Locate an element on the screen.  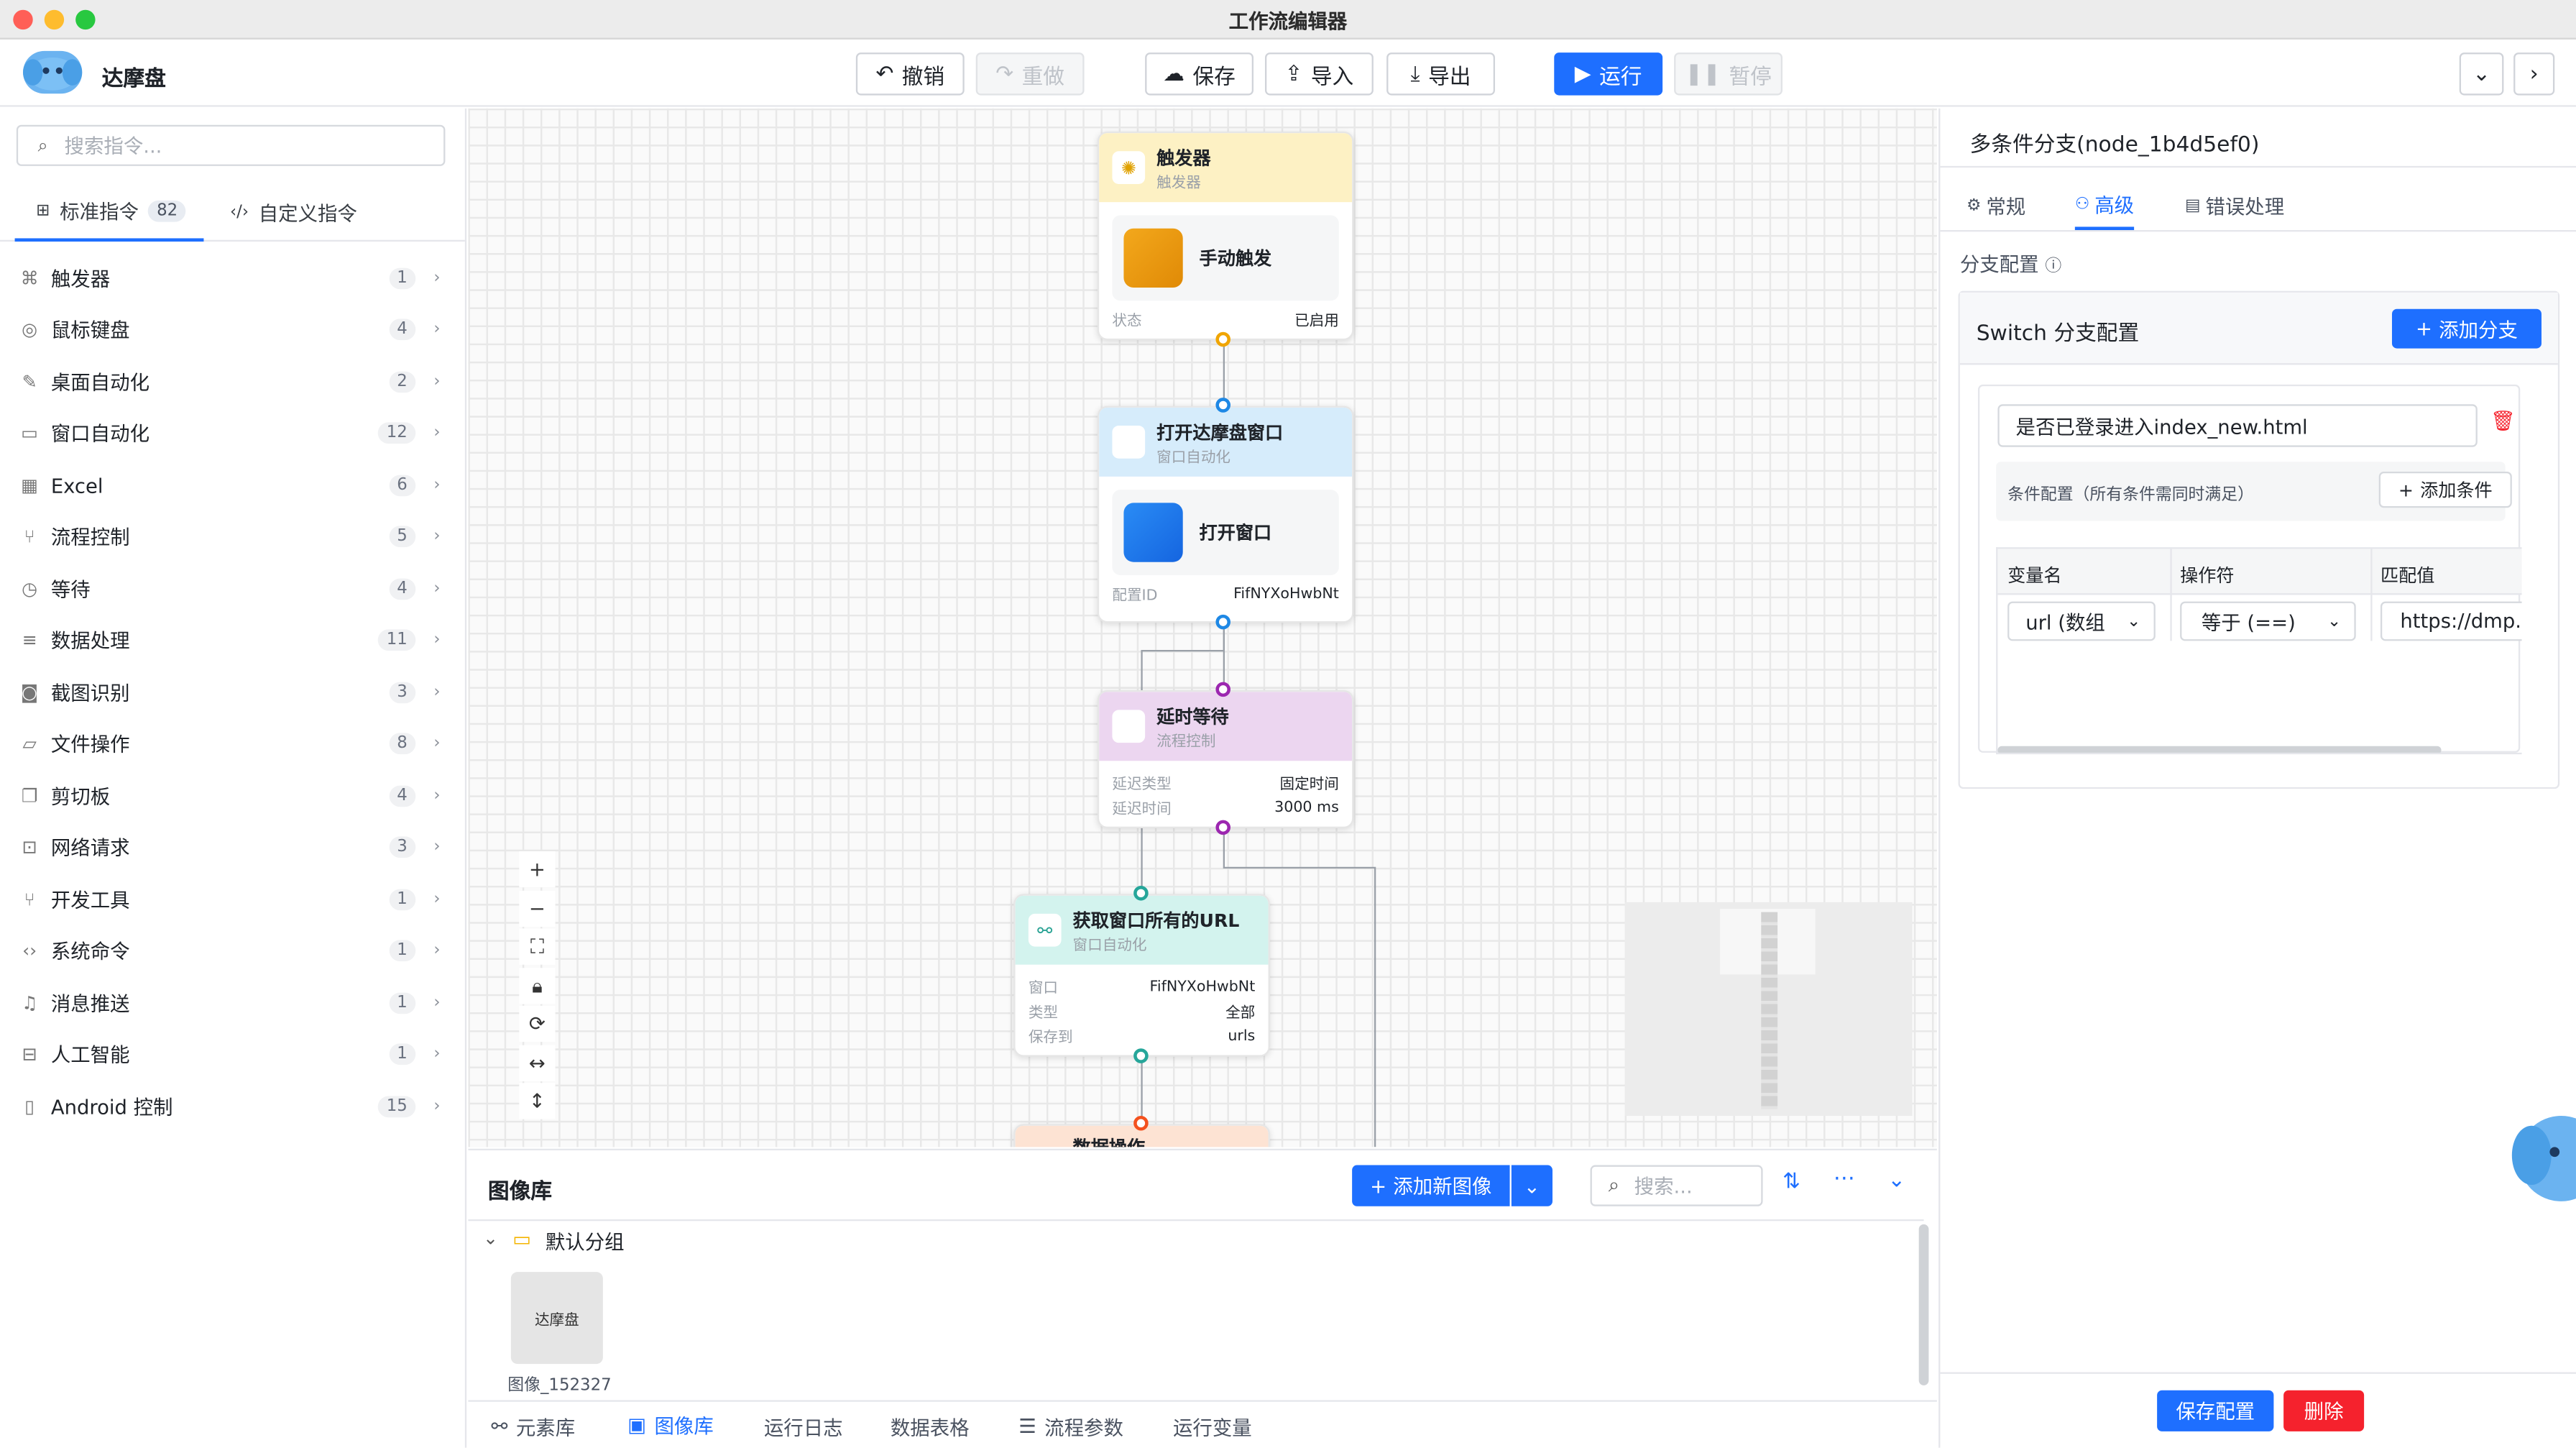
code-icon: ‹/› is located at coordinates (239, 212).